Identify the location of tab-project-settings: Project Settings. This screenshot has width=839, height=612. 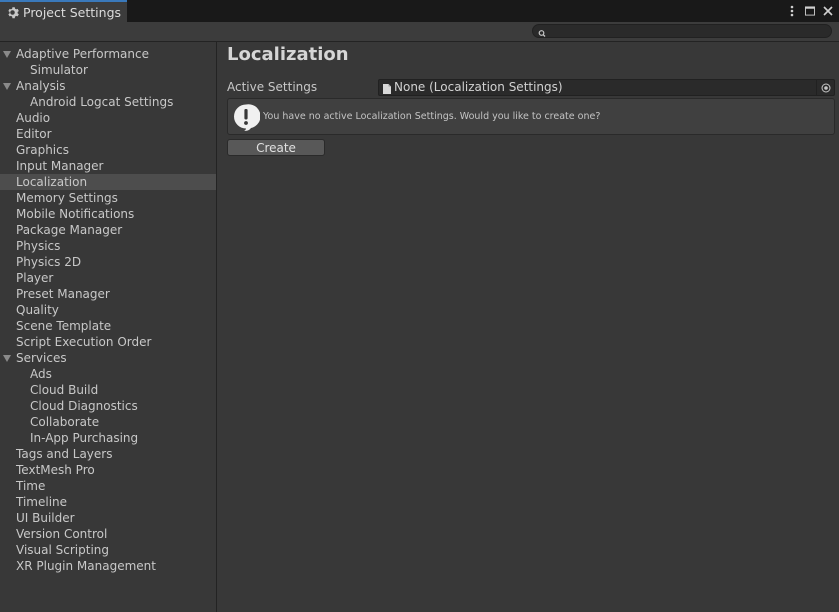
(63, 11).